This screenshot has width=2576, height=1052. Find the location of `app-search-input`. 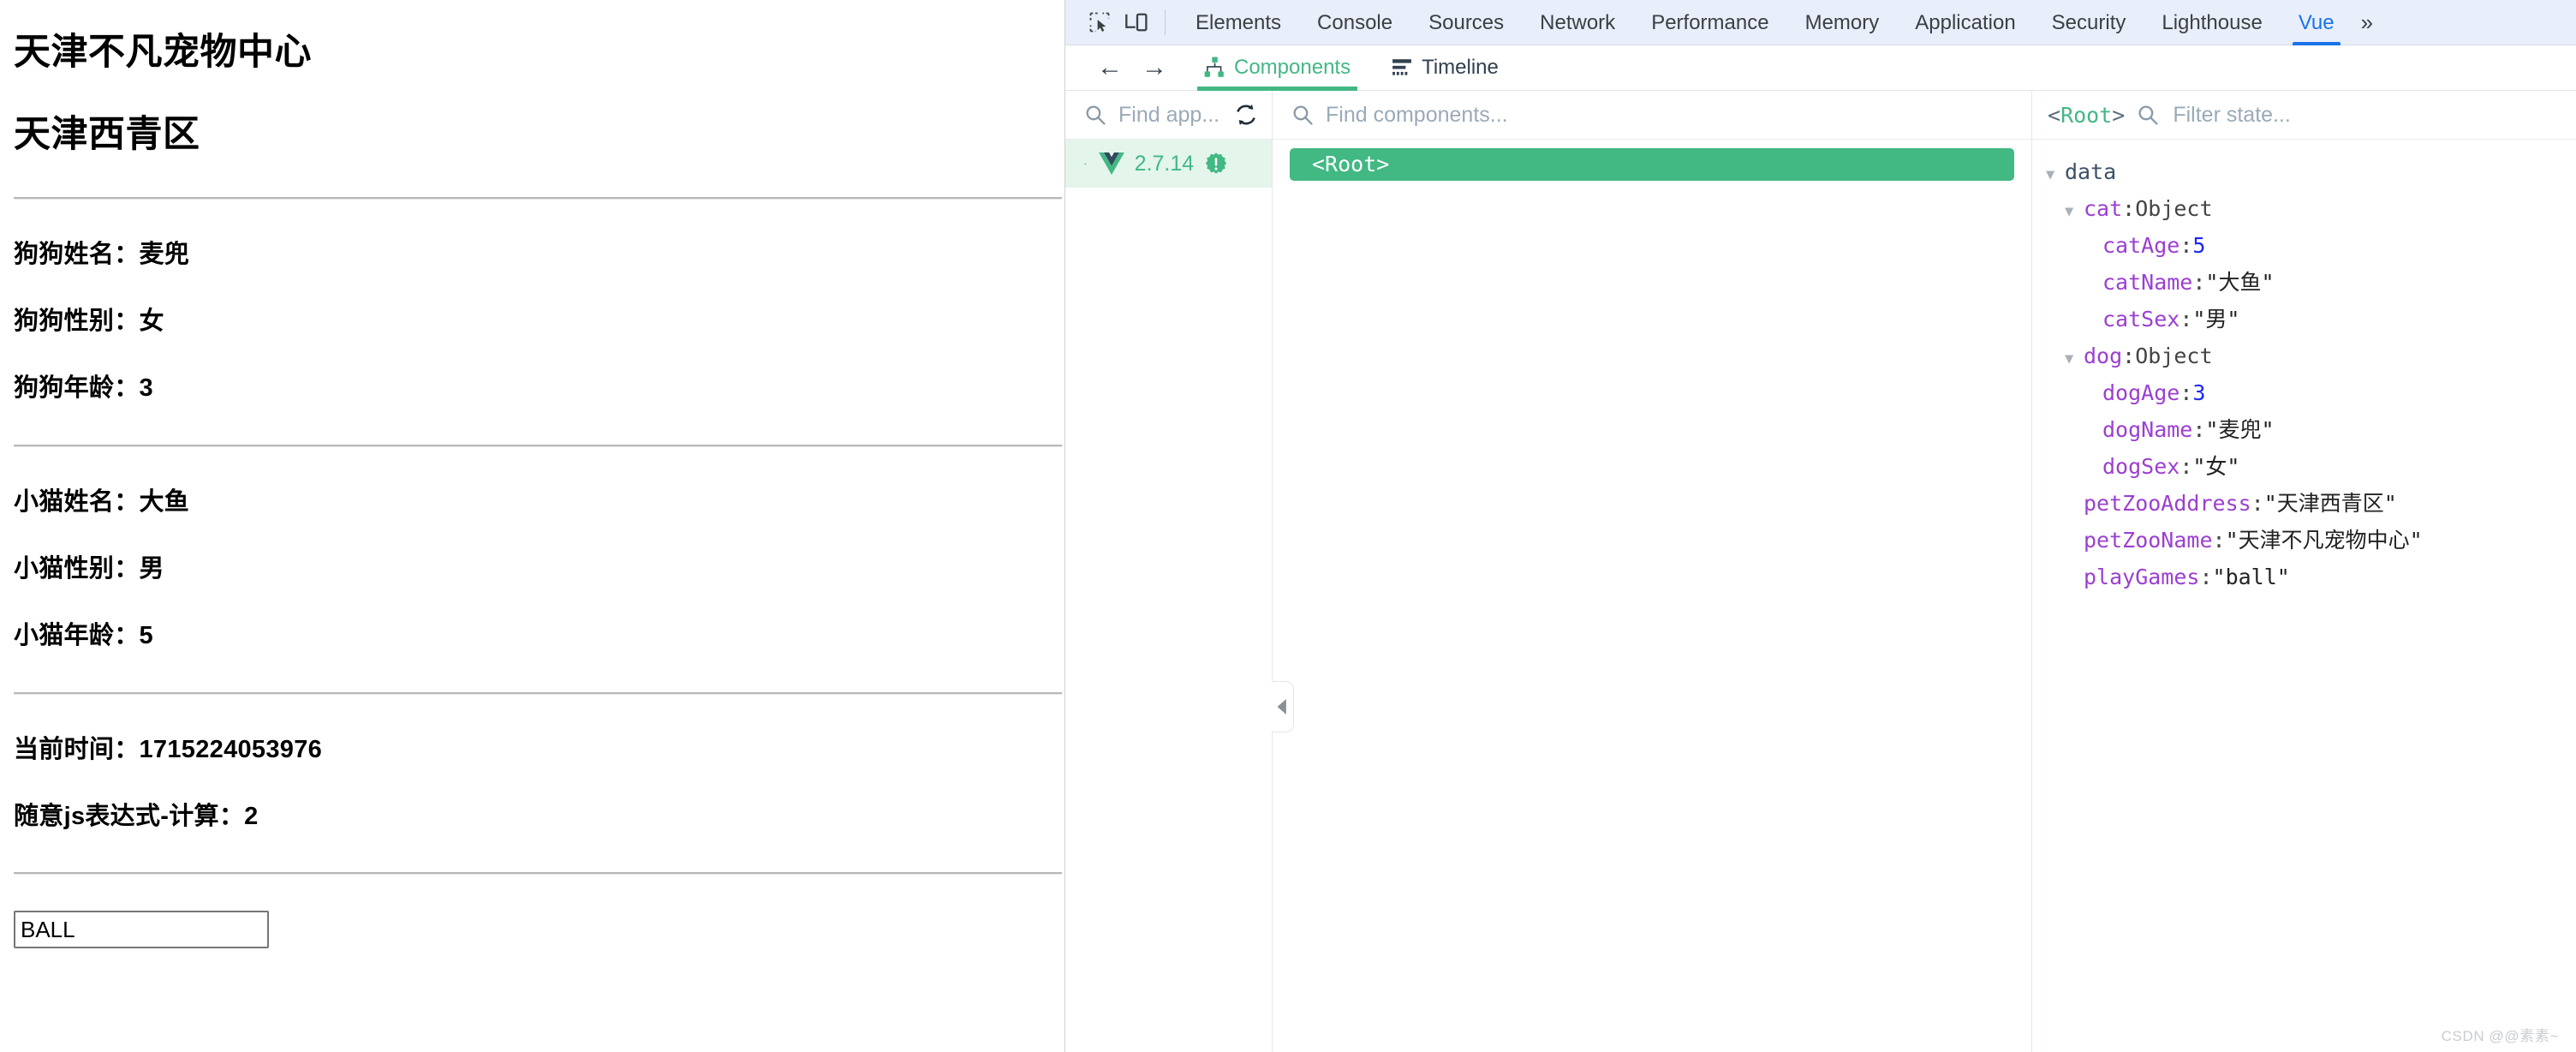

app-search-input is located at coordinates (1170, 115).